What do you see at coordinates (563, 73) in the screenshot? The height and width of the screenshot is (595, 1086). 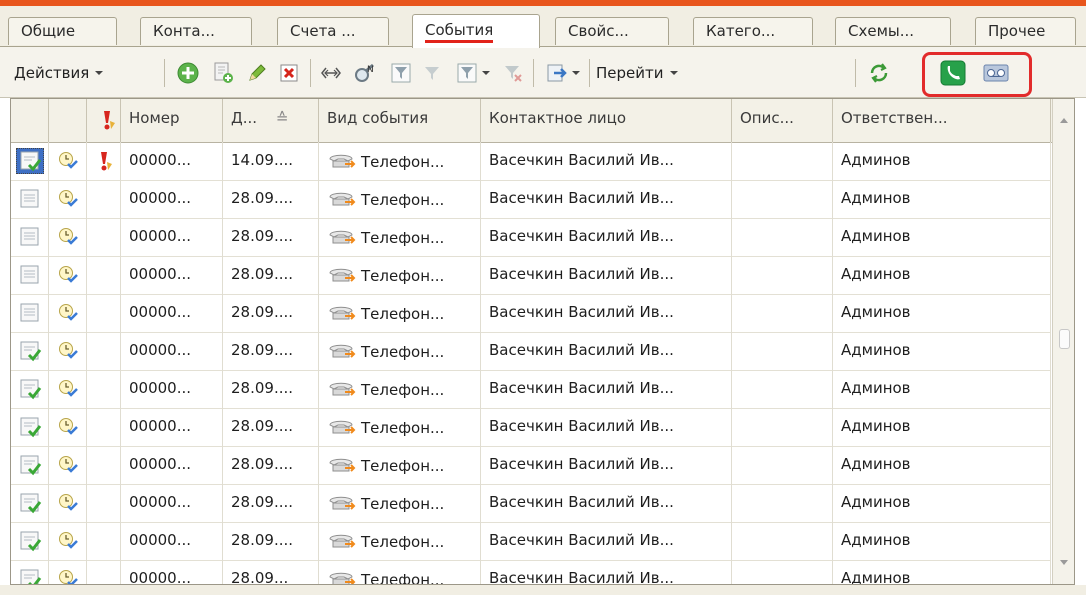 I see `goto-based-button` at bounding box center [563, 73].